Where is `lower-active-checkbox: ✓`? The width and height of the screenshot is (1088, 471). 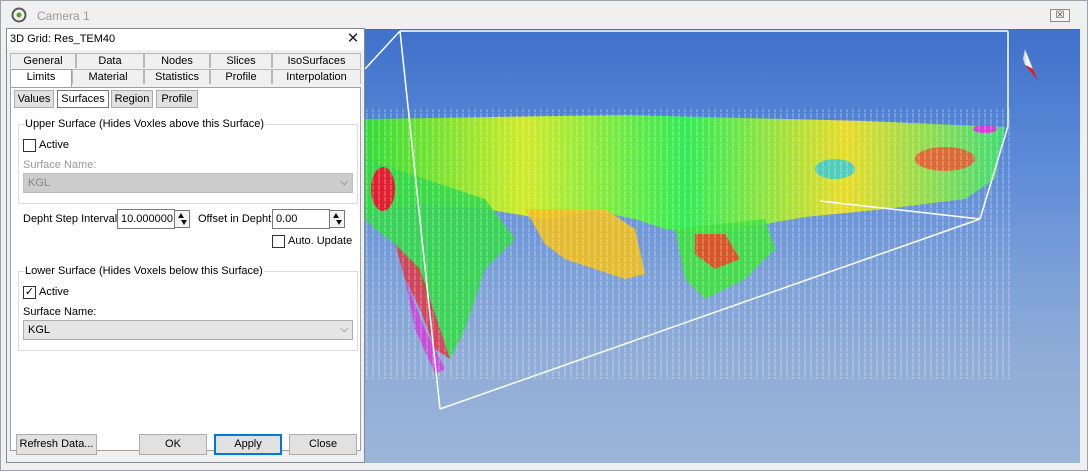
lower-active-checkbox: ✓ is located at coordinates (29, 292).